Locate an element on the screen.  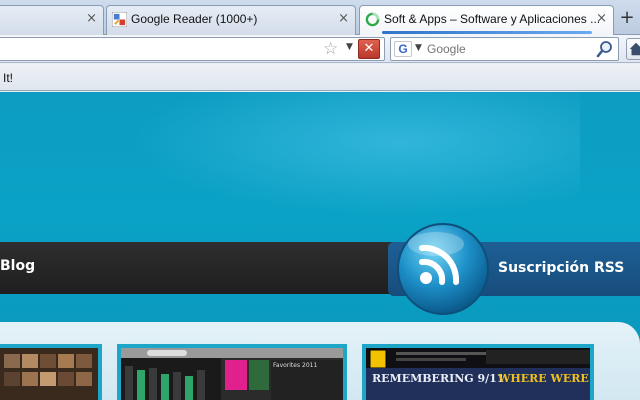
google-logo-icon: G is located at coordinates (403, 49).